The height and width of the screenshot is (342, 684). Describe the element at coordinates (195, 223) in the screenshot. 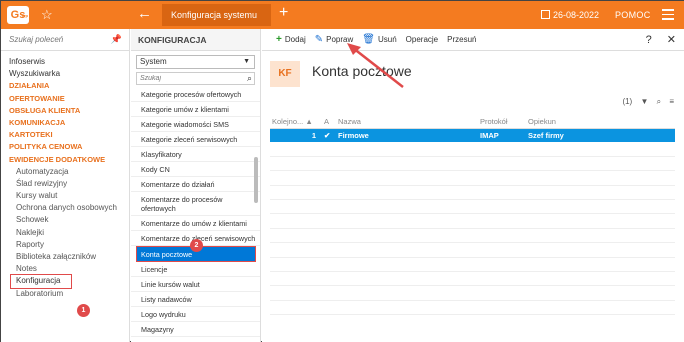

I see `config-list-item: Komentarze do umów z klientami` at that location.